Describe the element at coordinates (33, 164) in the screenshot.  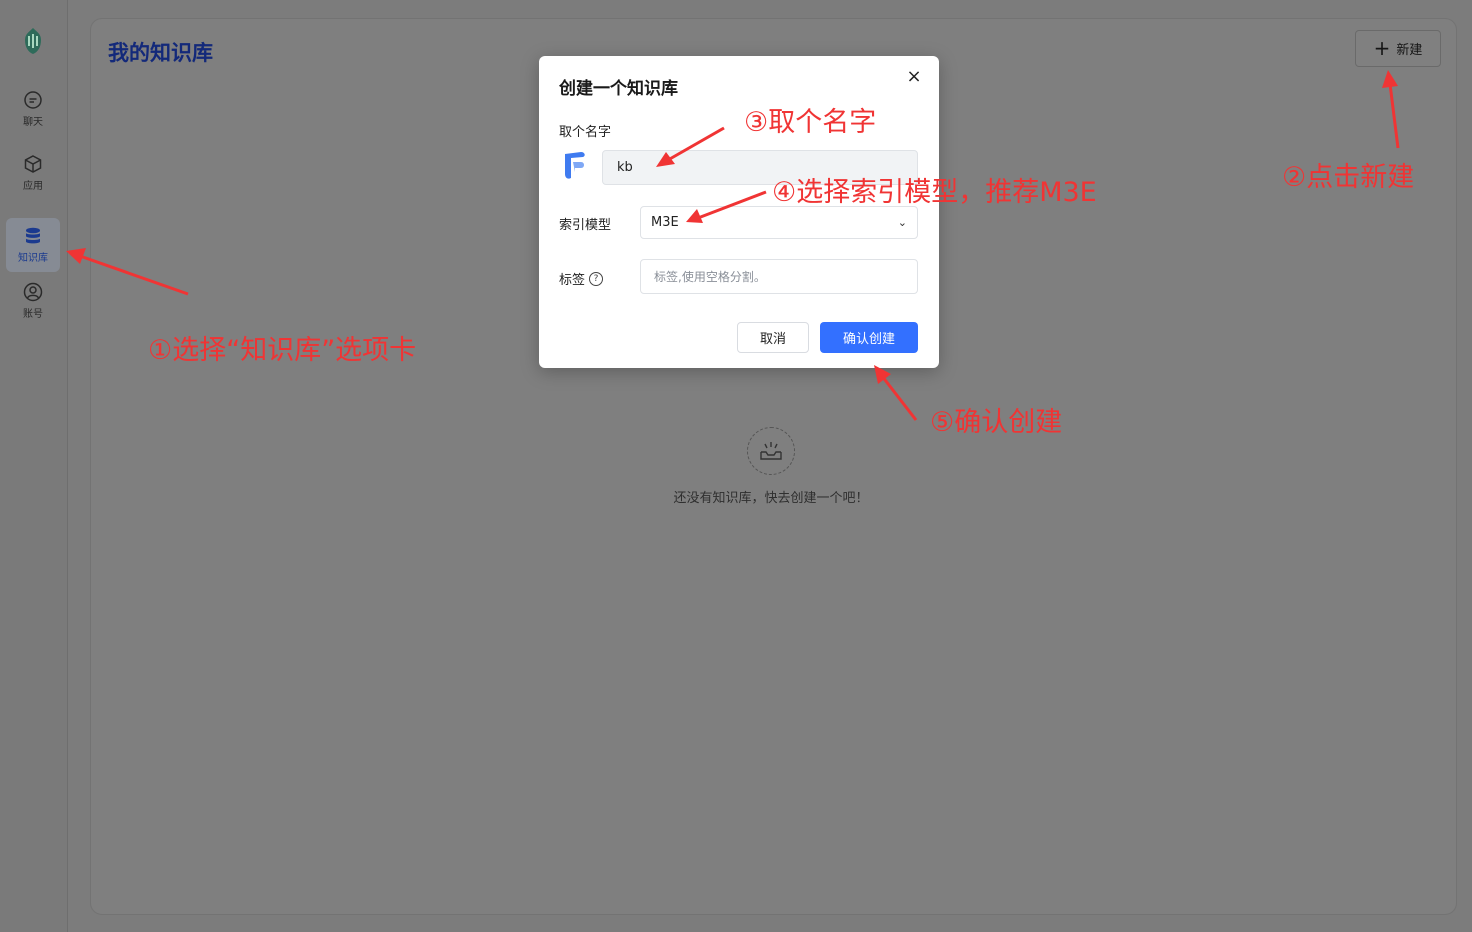
I see `cube-icon` at that location.